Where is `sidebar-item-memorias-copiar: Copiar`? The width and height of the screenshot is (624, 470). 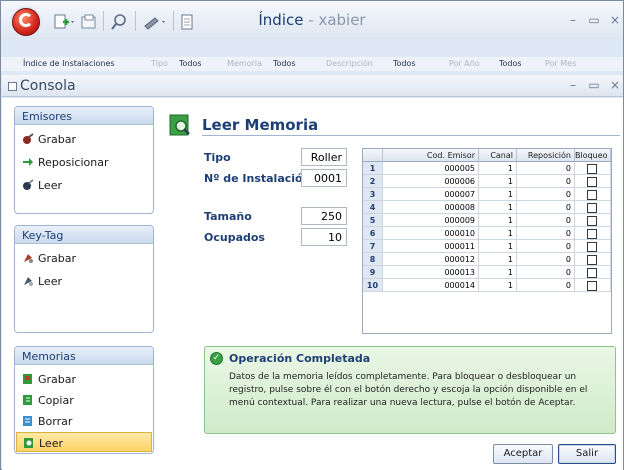 sidebar-item-memorias-copiar: Copiar is located at coordinates (84, 400).